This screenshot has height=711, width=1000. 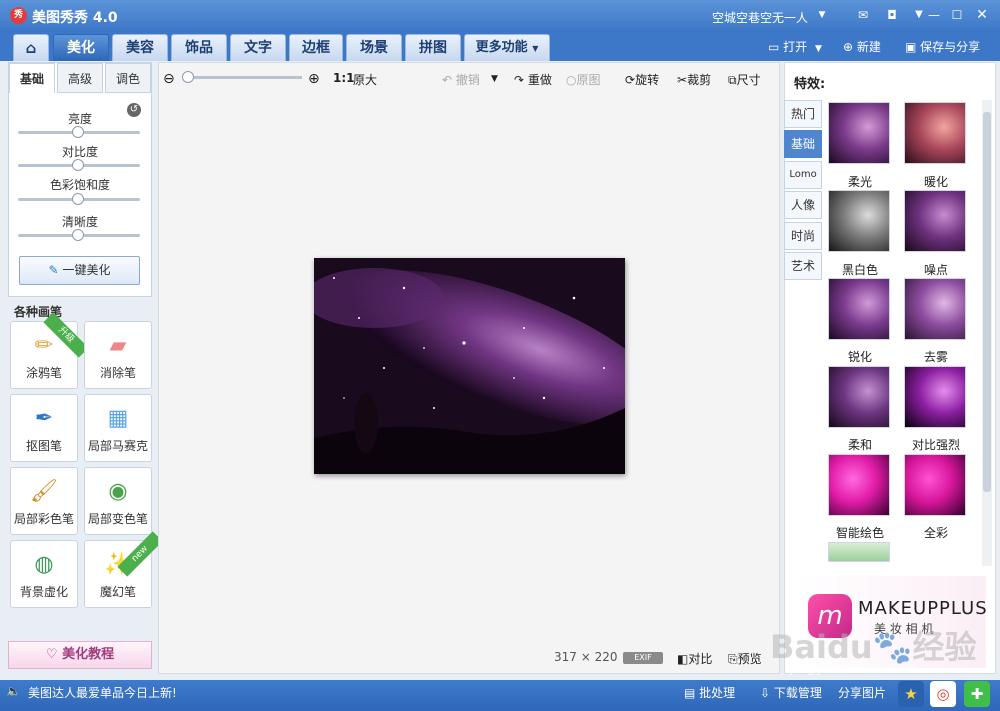 What do you see at coordinates (935, 309) in the screenshot?
I see `effect-dehaze` at bounding box center [935, 309].